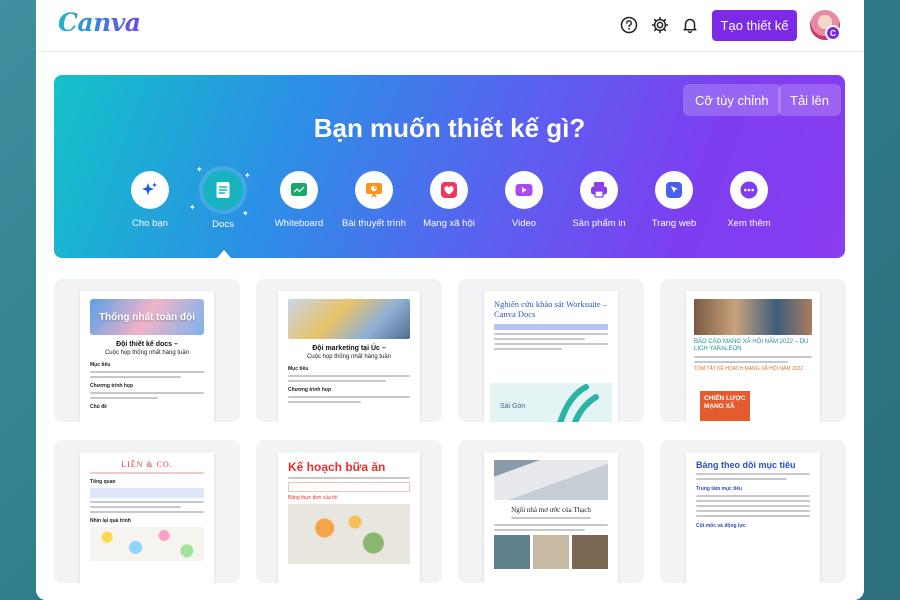 This screenshot has height=600, width=900. Describe the element at coordinates (746, 465) in the screenshot. I see `template-heading: Bảng theo dõi mục tiêu` at that location.